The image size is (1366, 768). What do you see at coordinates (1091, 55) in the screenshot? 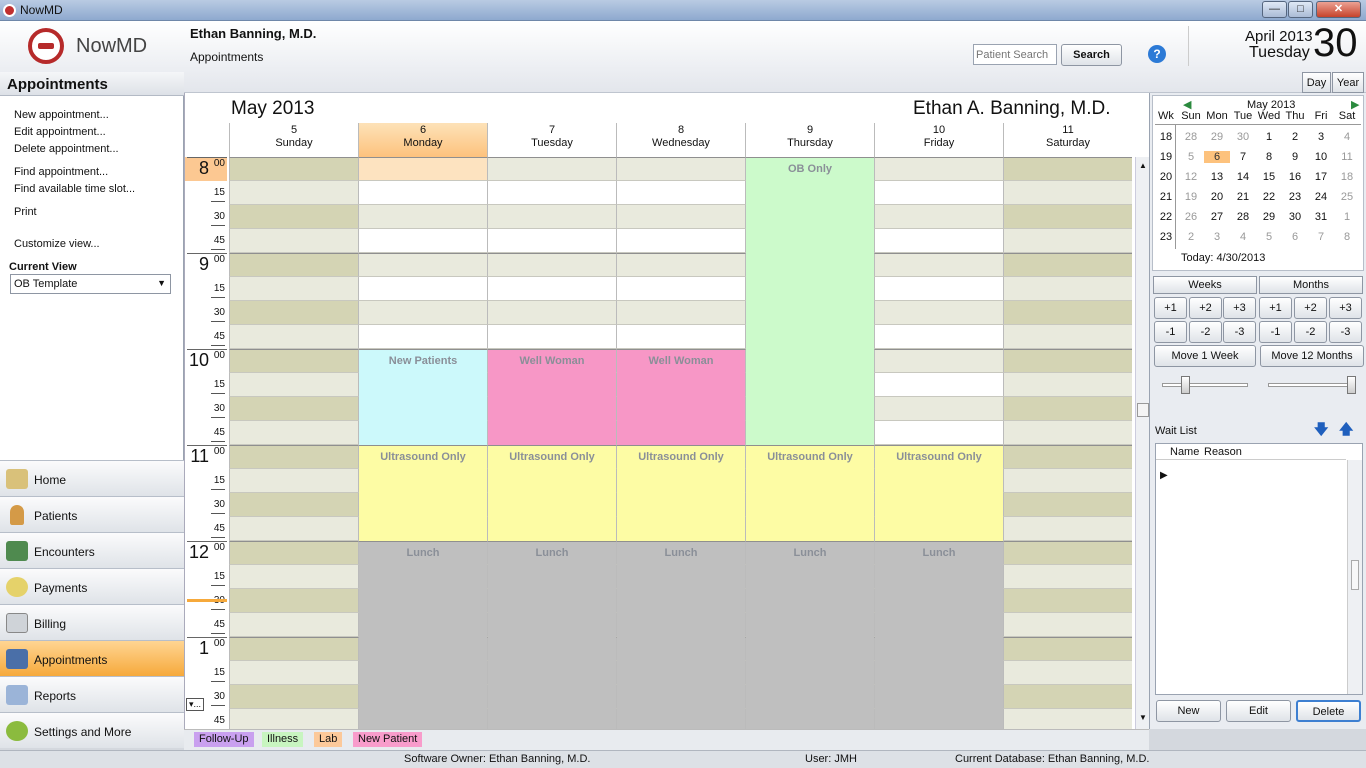
I see `search-button: Search` at bounding box center [1091, 55].